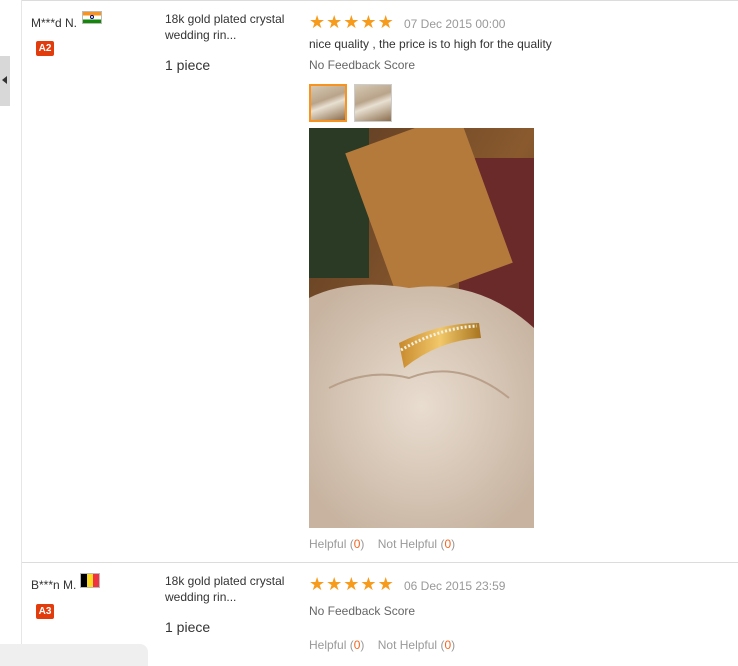  I want to click on chevron-left-icon, so click(4, 80).